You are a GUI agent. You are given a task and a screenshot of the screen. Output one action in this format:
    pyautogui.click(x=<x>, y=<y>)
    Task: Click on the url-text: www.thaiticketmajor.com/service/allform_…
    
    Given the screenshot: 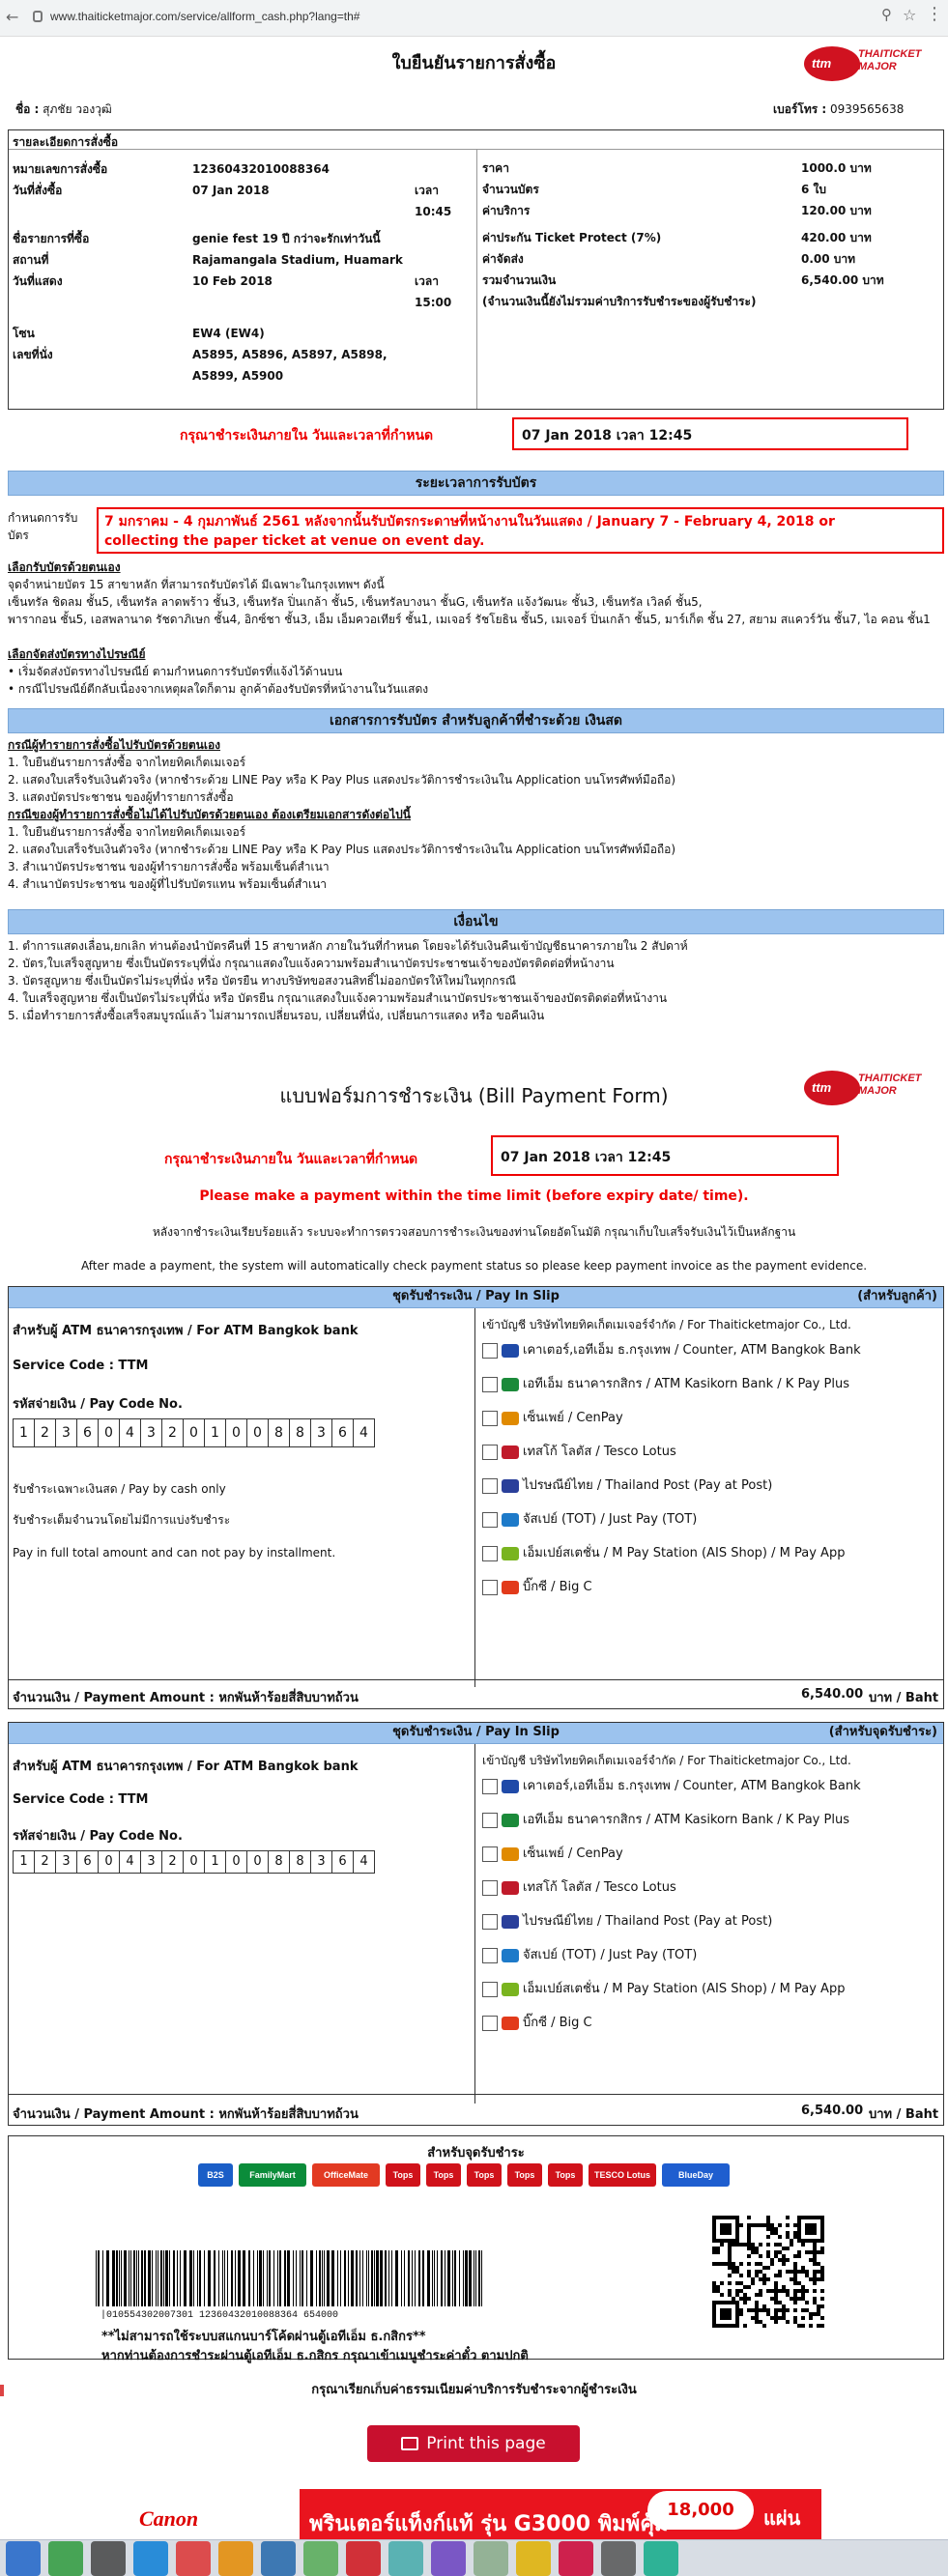 What is the action you would take?
    pyautogui.click(x=204, y=16)
    